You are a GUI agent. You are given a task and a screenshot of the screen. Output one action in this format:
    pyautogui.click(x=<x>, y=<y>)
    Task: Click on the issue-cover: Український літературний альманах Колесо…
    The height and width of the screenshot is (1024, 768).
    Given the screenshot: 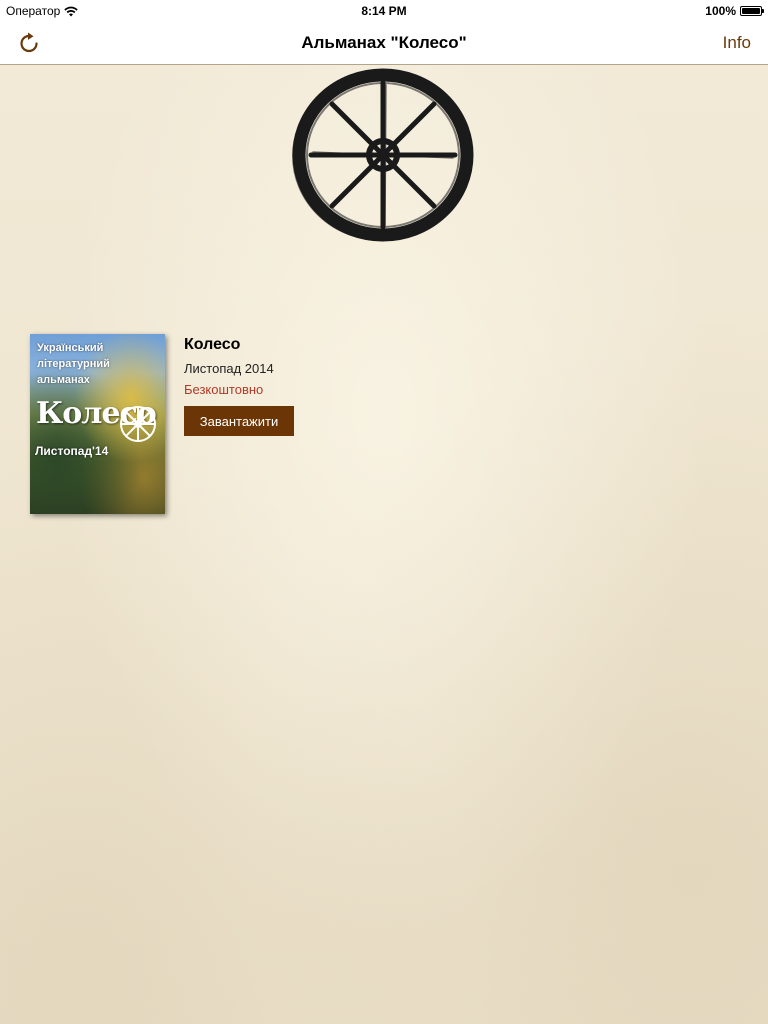 What is the action you would take?
    pyautogui.click(x=97, y=424)
    